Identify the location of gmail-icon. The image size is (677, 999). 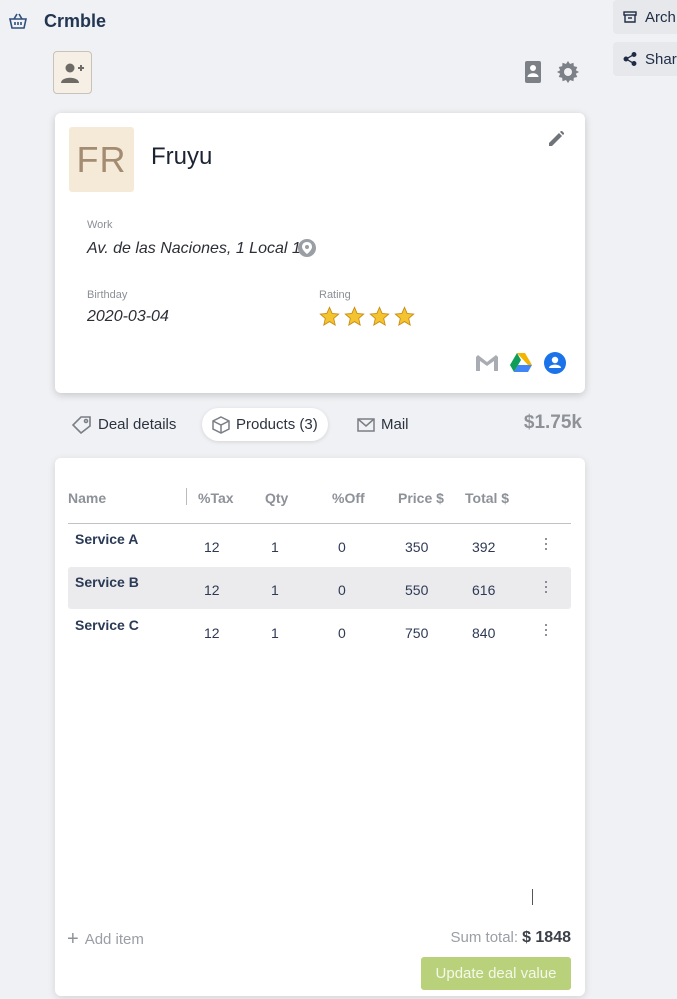
(487, 363).